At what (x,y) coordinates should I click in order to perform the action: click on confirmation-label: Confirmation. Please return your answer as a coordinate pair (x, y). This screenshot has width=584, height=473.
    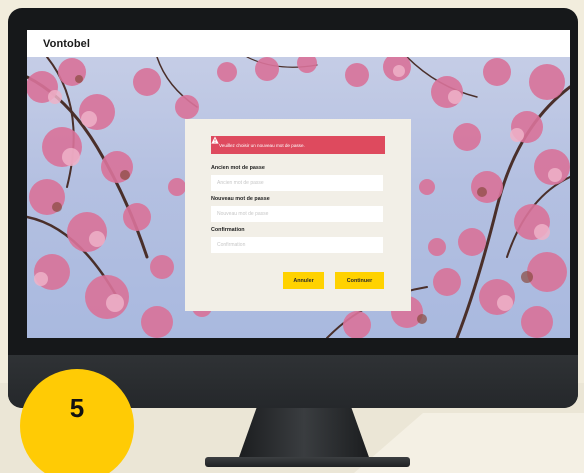
    Looking at the image, I should click on (228, 230).